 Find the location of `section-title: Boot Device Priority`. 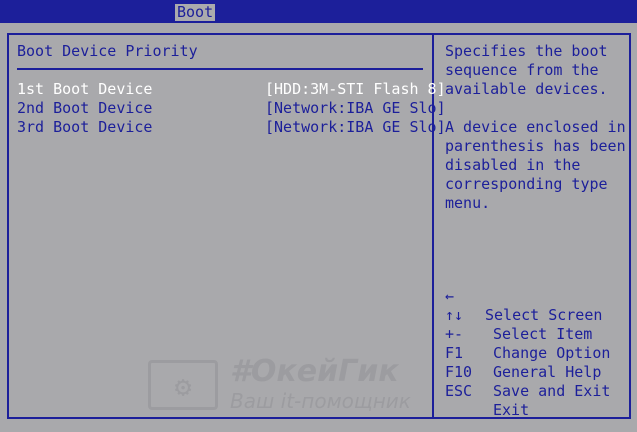

section-title: Boot Device Priority is located at coordinates (107, 51).